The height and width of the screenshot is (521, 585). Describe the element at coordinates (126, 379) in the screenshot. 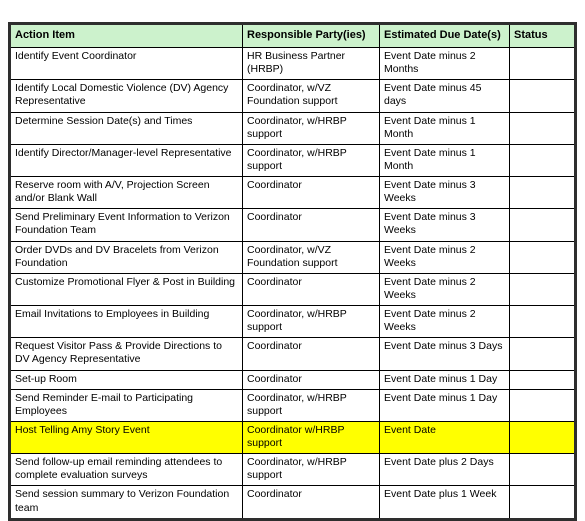

I see `cell-action-item: Set-up Room` at that location.